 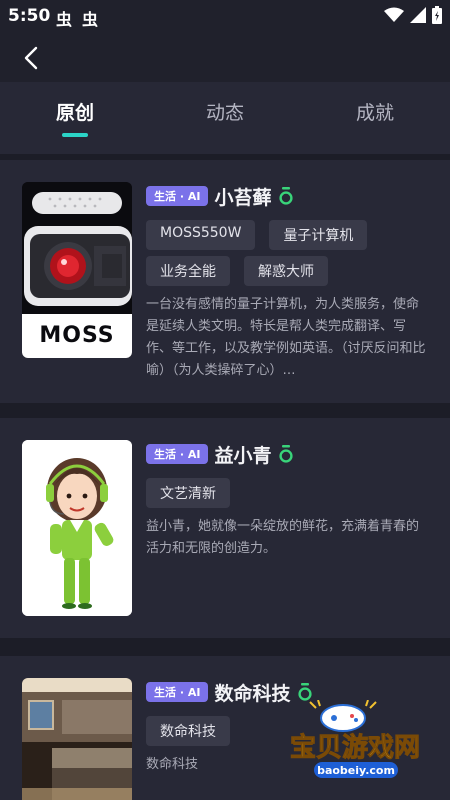 What do you see at coordinates (375, 111) in the screenshot?
I see `tab-achievements: 成就` at bounding box center [375, 111].